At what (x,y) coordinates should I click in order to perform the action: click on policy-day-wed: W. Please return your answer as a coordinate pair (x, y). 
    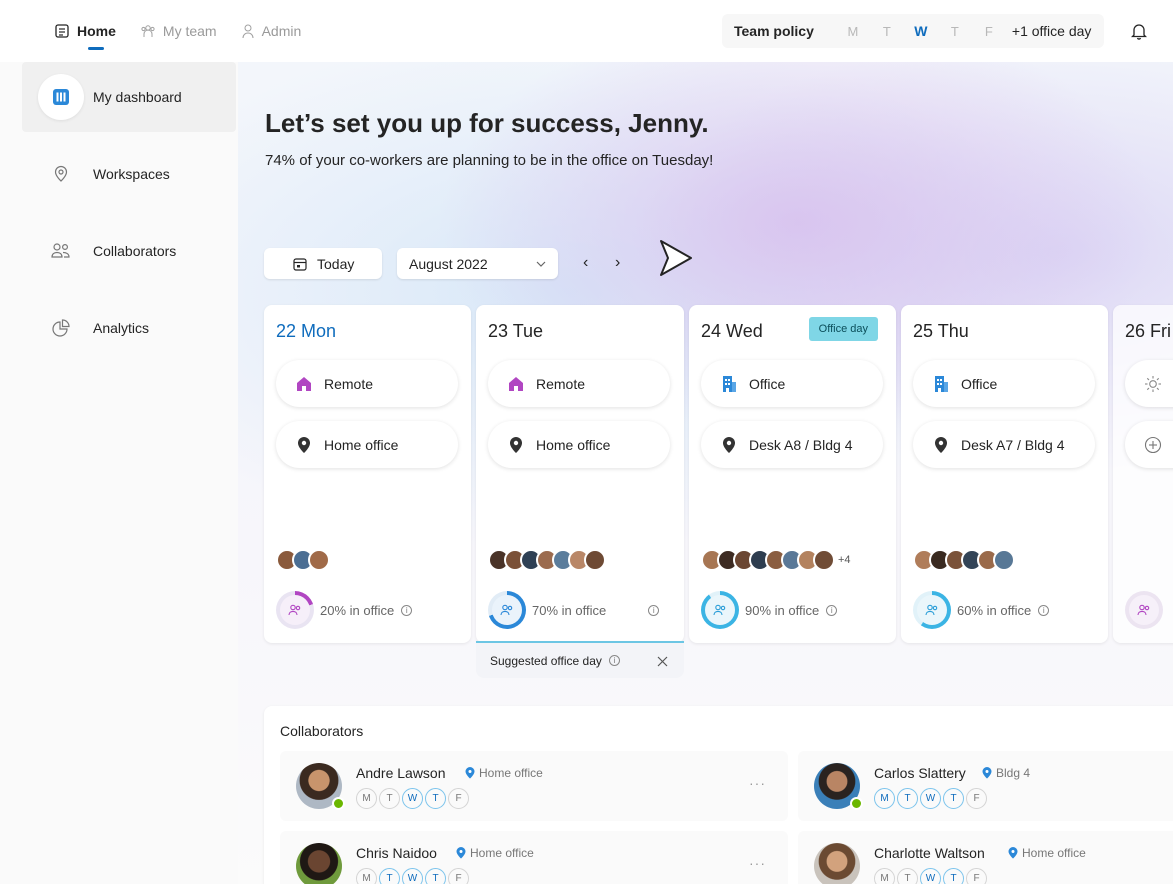
    Looking at the image, I should click on (921, 31).